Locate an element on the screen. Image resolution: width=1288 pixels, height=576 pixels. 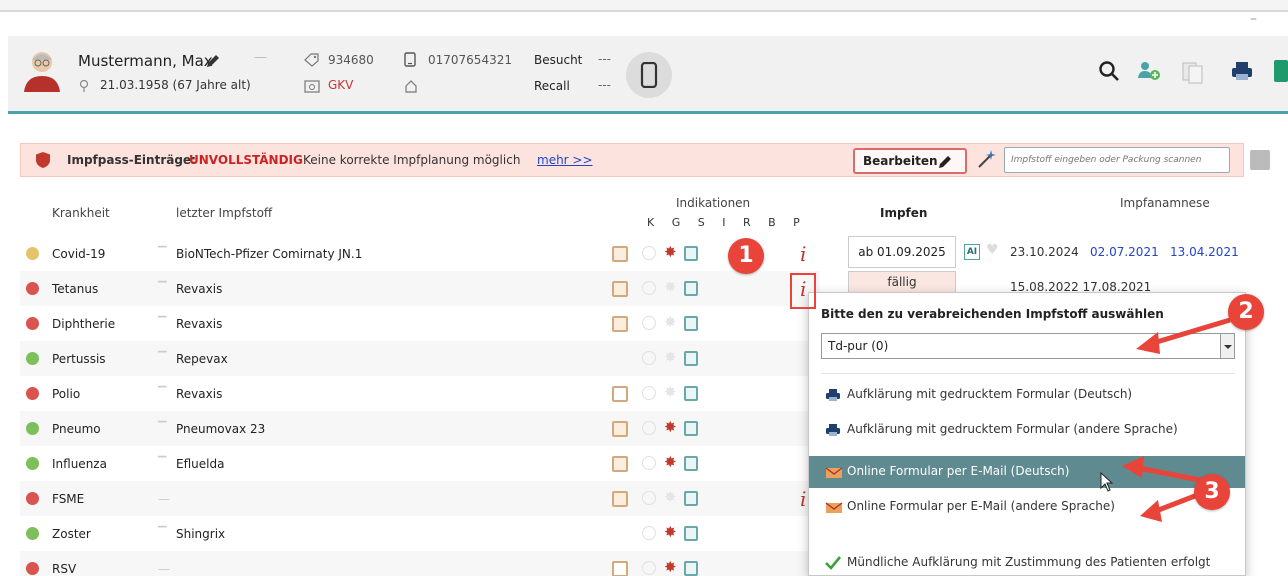
annotation-arrows is located at coordinates (1176, 419).